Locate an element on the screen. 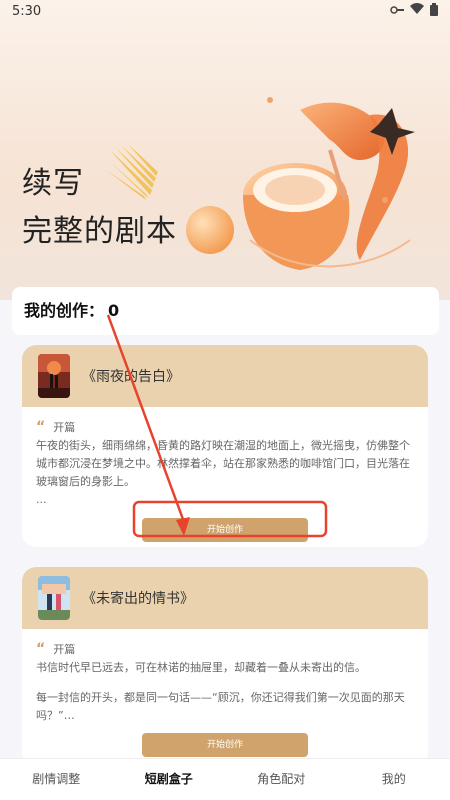  status-icons is located at coordinates (414, 11).